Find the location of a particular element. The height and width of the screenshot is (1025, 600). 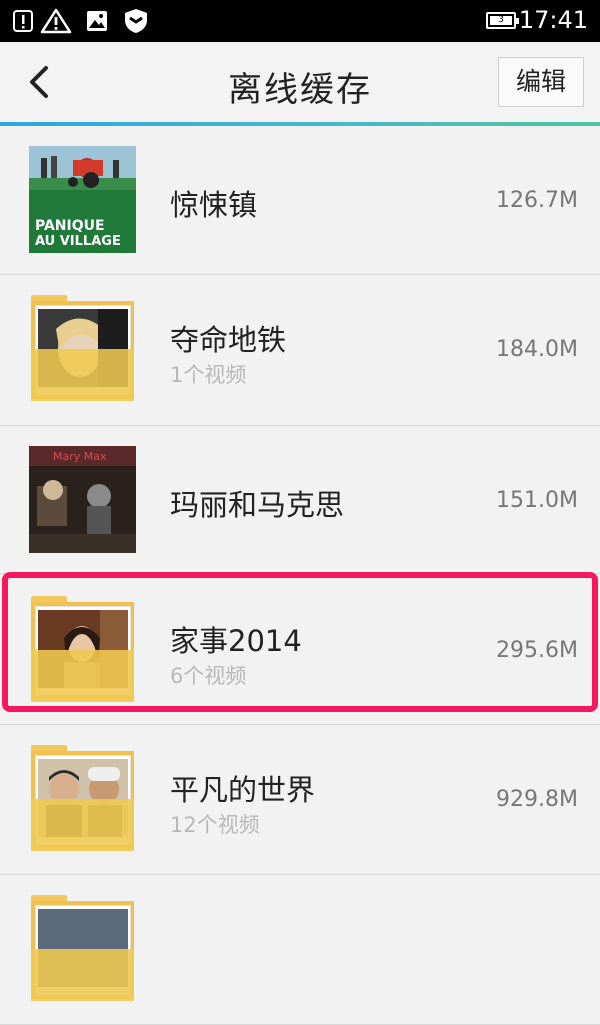

item-video-count: 1个视频 is located at coordinates (208, 375).